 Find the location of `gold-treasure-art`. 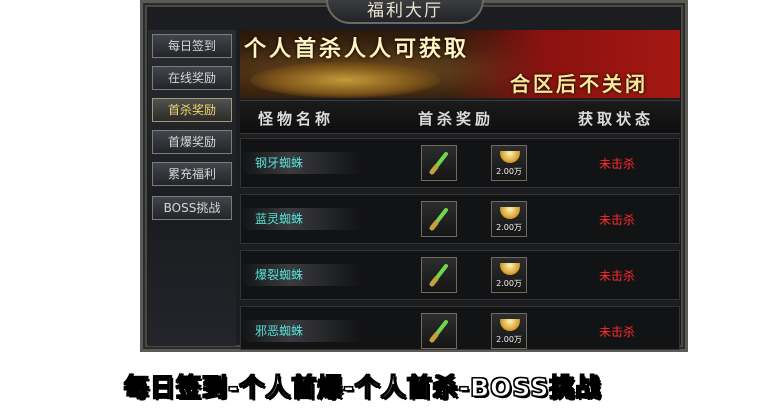

gold-treasure-art is located at coordinates (345, 80).